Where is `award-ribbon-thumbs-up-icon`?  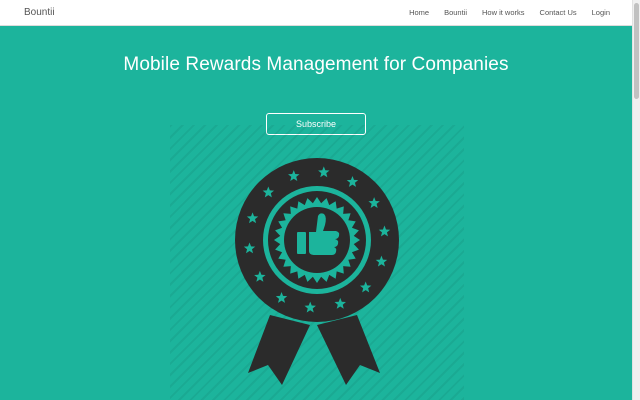 award-ribbon-thumbs-up-icon is located at coordinates (317, 271).